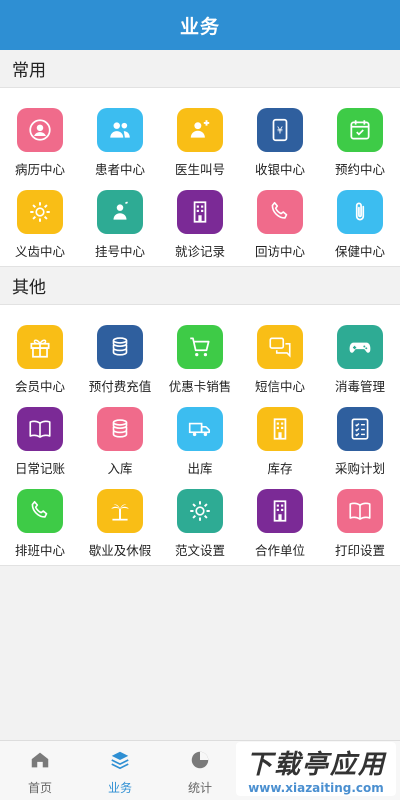 This screenshot has height=800, width=400. What do you see at coordinates (360, 211) in the screenshot?
I see `paperclip-icon-svg` at bounding box center [360, 211].